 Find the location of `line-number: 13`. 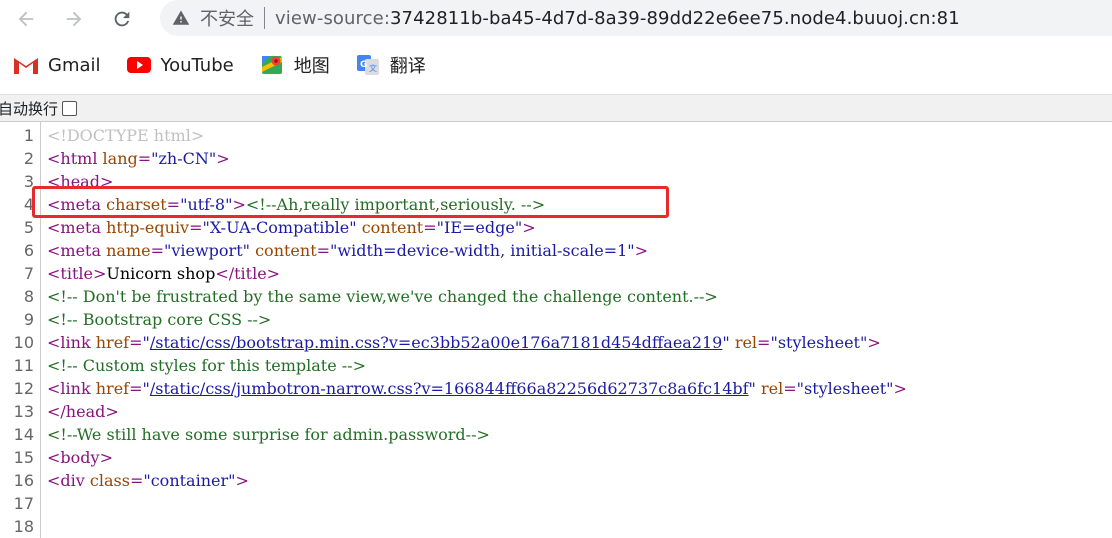

line-number: 13 is located at coordinates (23, 411).